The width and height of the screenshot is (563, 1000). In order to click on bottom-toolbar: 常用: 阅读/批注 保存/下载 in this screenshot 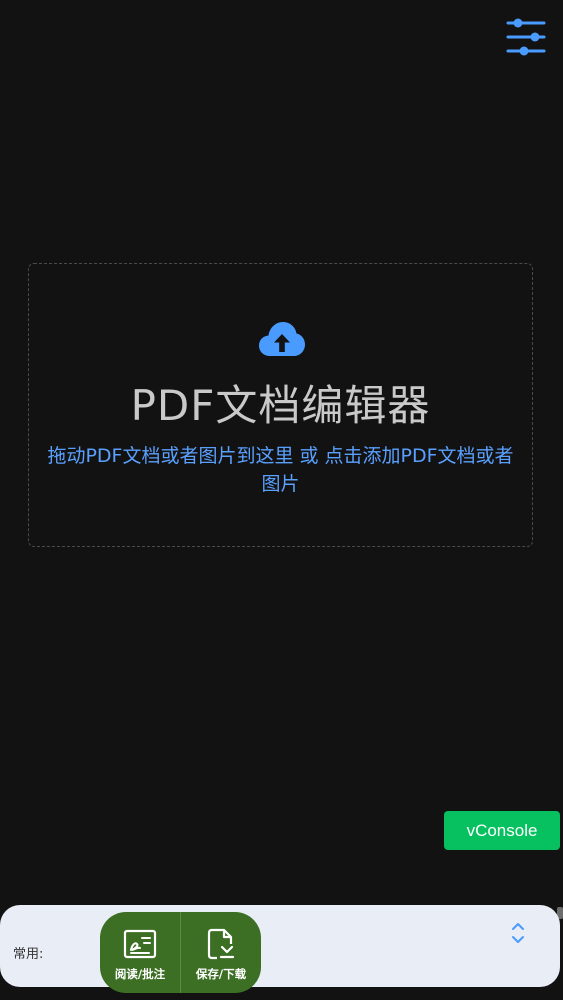, I will do `click(280, 949)`.